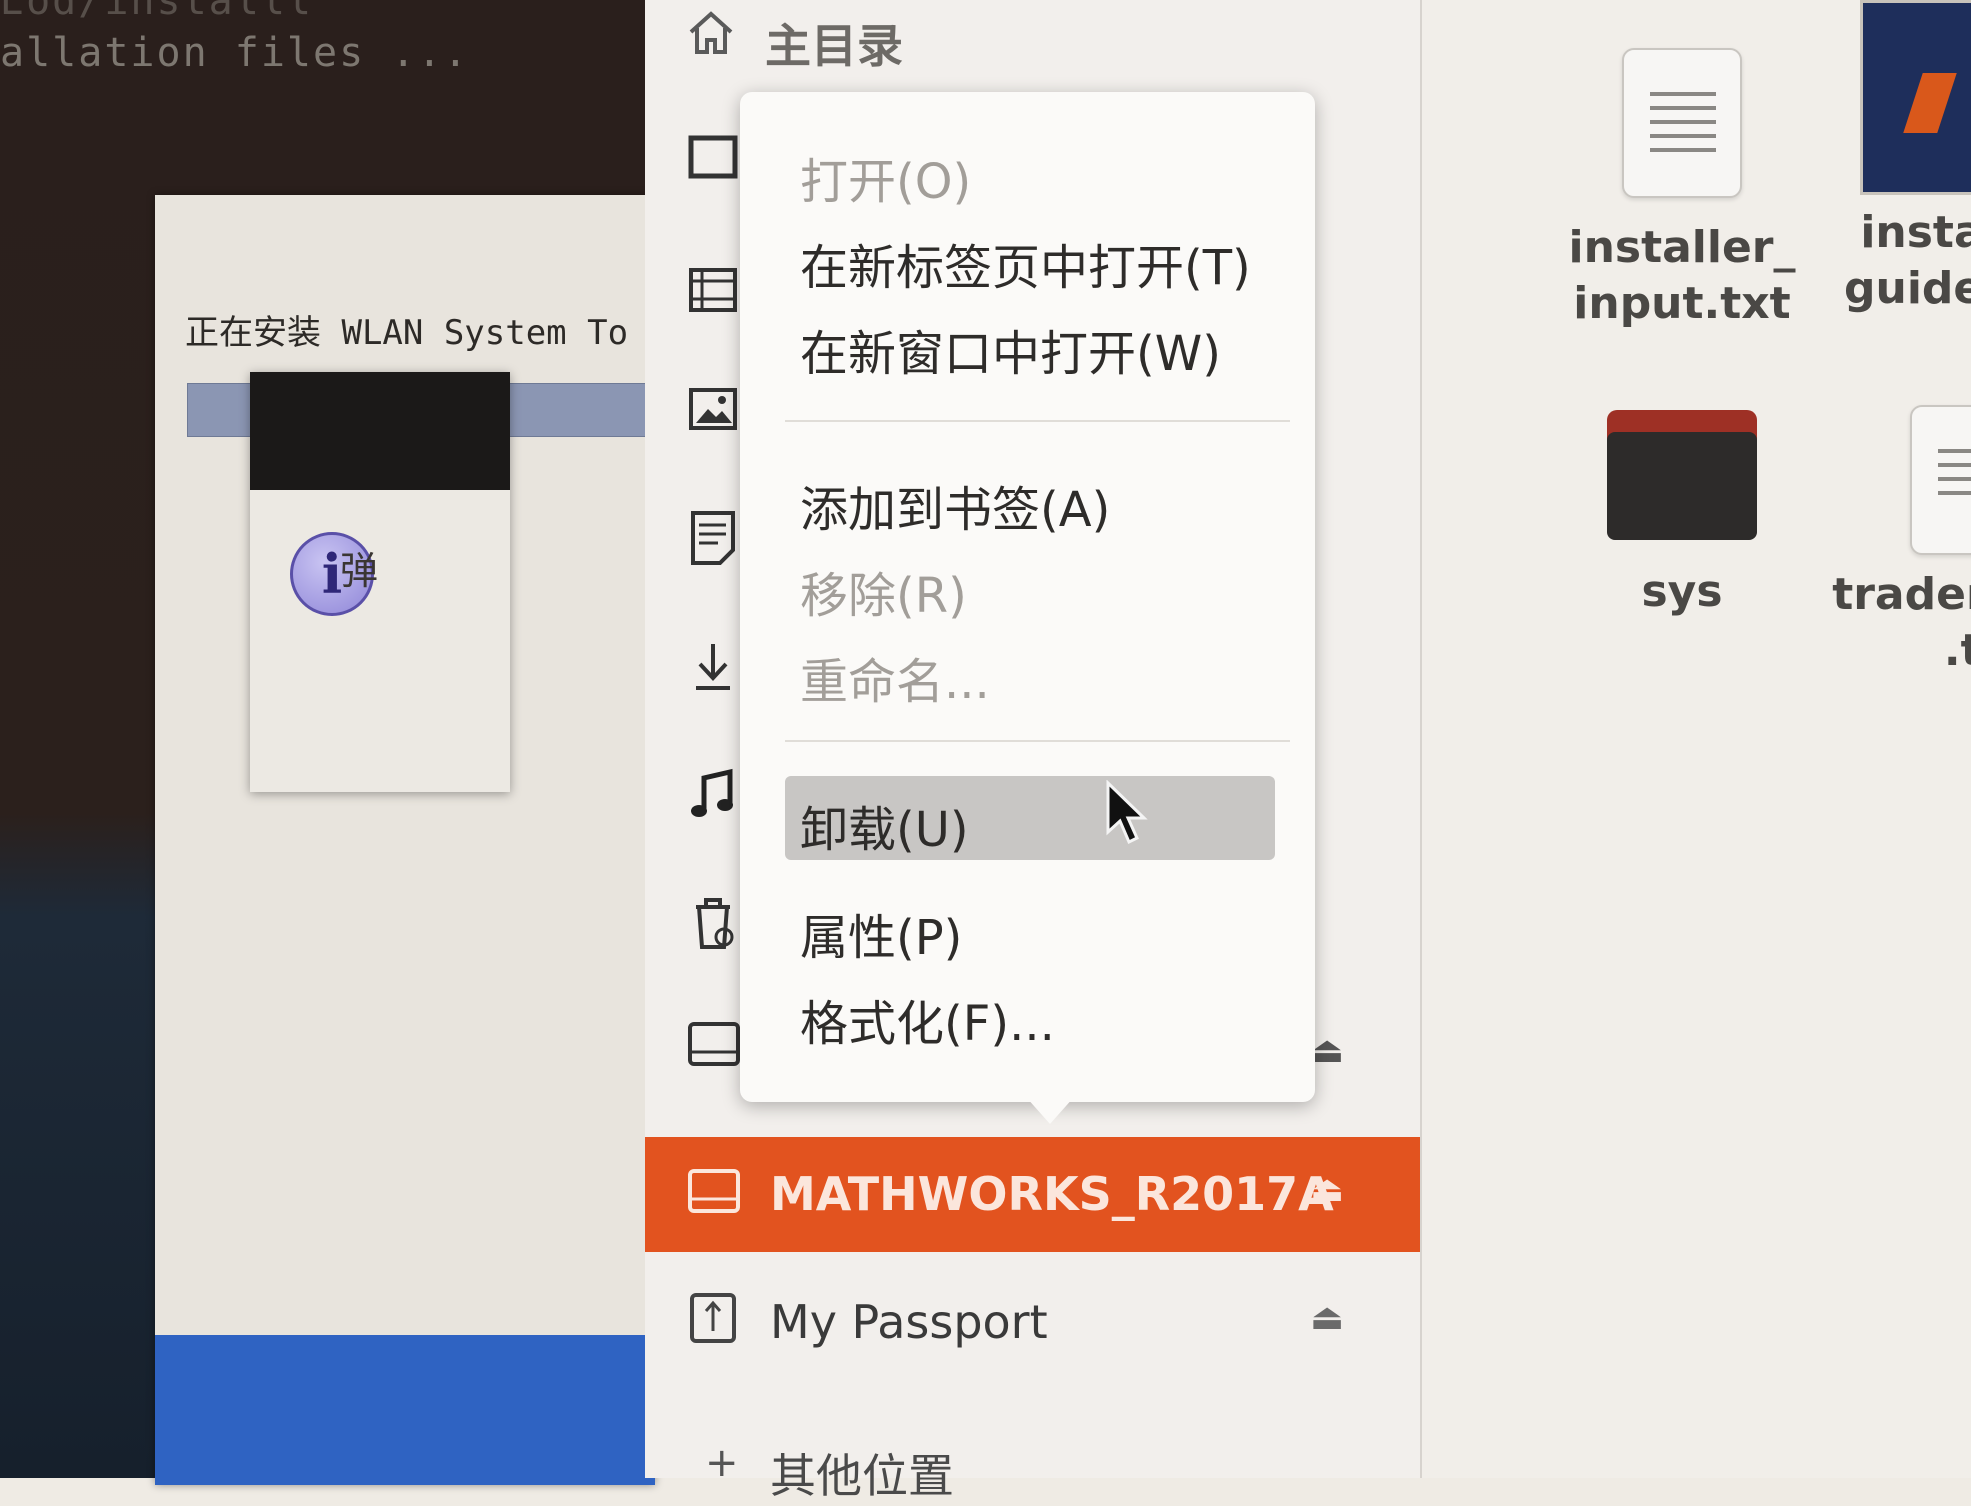 This screenshot has width=1971, height=1506. I want to click on home-icon, so click(711, 34).